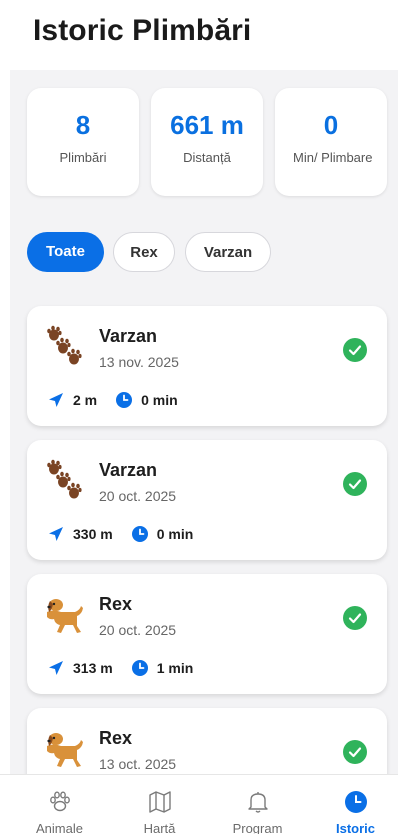 This screenshot has height=834, width=398. I want to click on nav-item-istoric: Istoric, so click(352, 804).